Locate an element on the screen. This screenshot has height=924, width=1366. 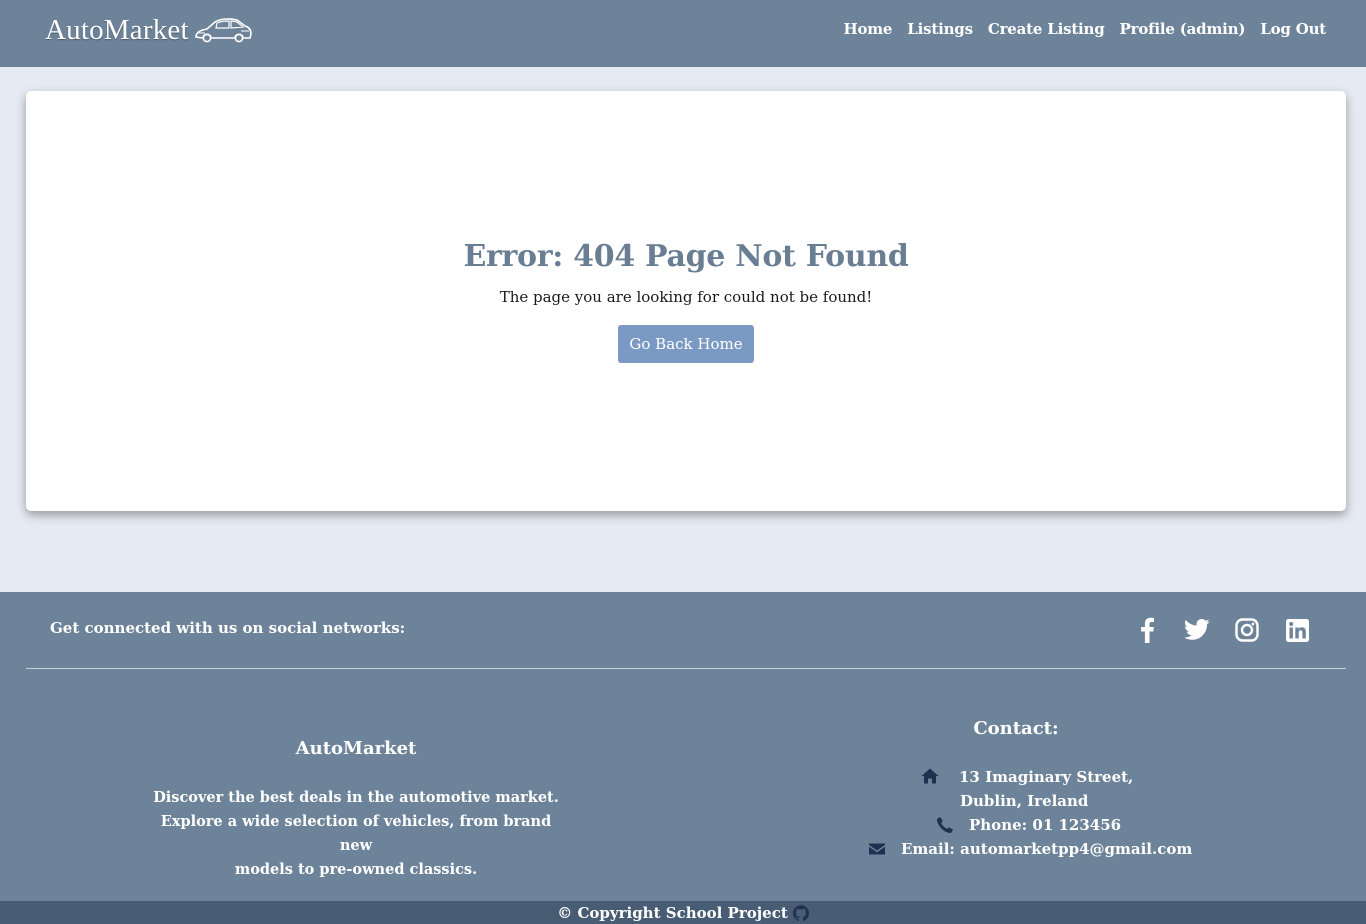
phone-text: Phone: 01 123456 is located at coordinates (1045, 825).